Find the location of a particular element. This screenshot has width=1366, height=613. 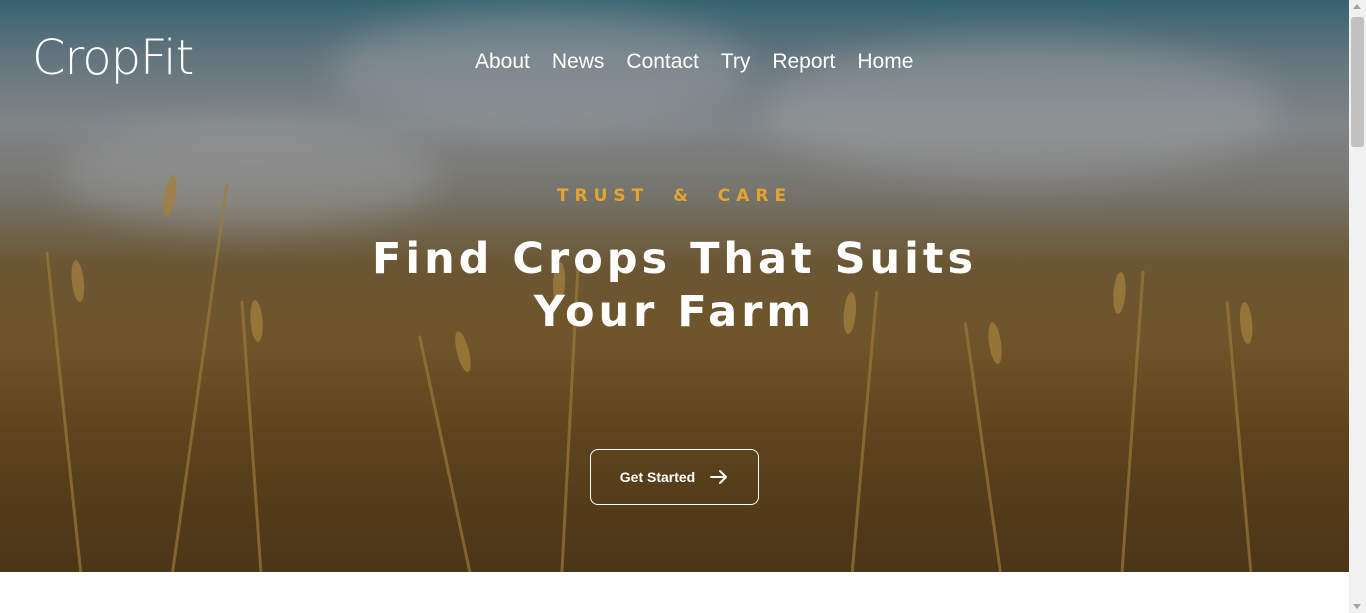

scroll-up-icon is located at coordinates (1357, 6).